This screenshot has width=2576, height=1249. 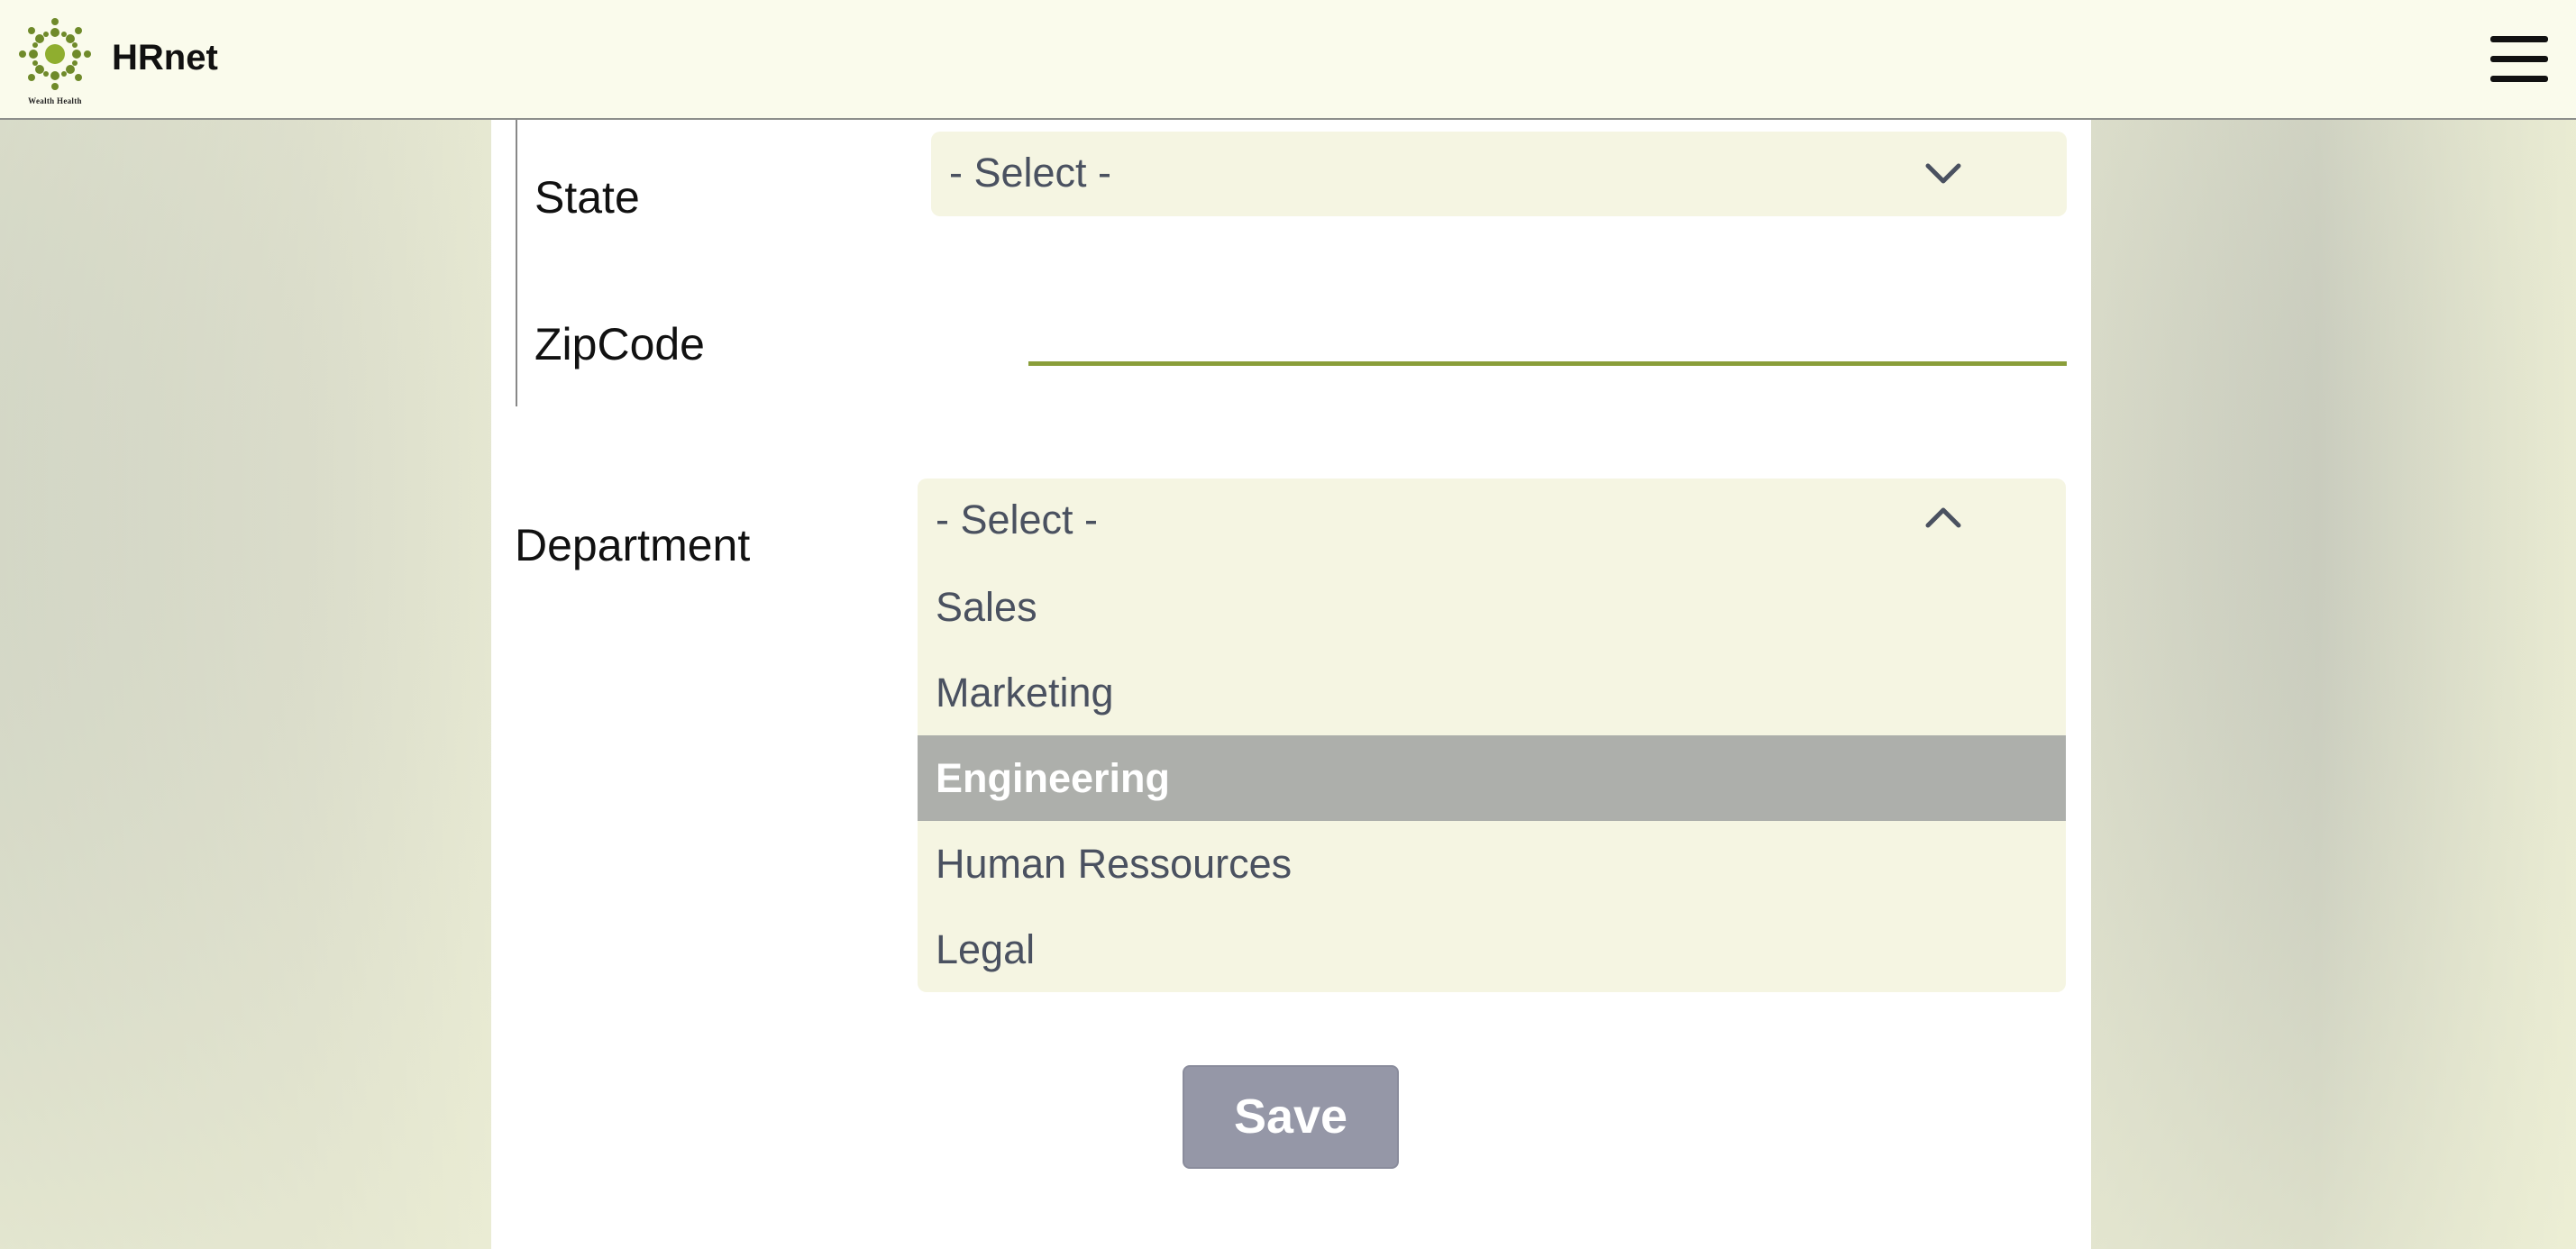 I want to click on department-option-engineering: Engineering, so click(x=1492, y=778).